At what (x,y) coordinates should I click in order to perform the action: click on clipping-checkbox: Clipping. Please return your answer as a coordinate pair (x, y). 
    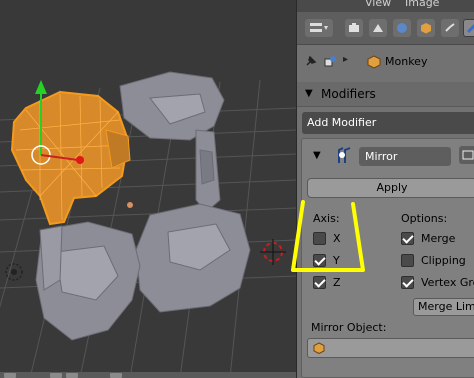
    Looking at the image, I should click on (433, 260).